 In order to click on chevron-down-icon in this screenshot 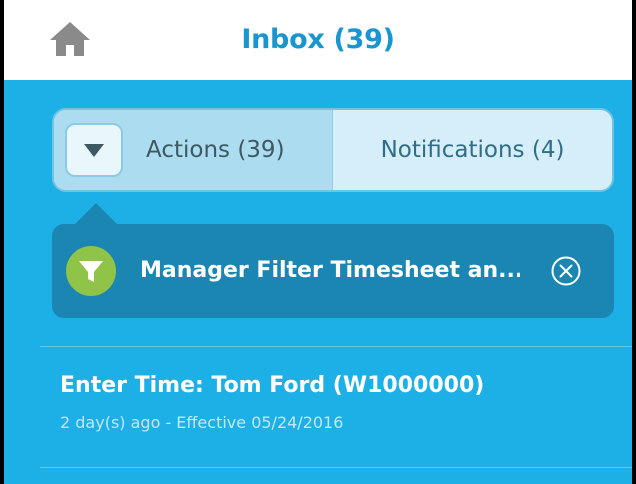, I will do `click(94, 150)`.